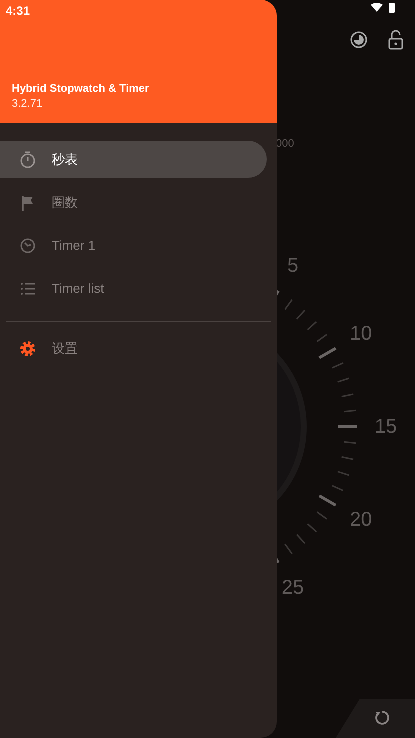  What do you see at coordinates (28, 160) in the screenshot?
I see `stopwatch-icon` at bounding box center [28, 160].